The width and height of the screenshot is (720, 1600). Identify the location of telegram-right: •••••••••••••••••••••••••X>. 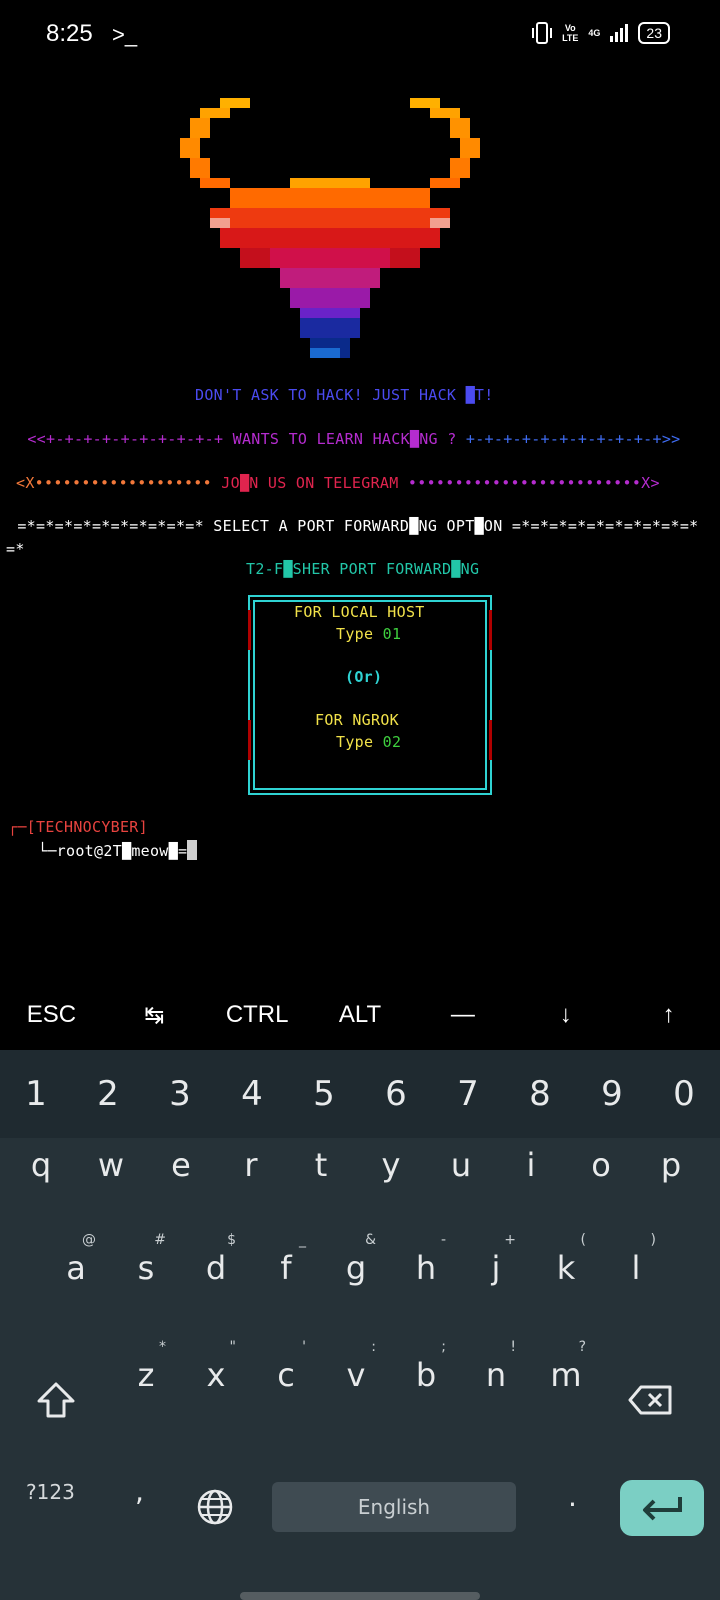
(529, 483).